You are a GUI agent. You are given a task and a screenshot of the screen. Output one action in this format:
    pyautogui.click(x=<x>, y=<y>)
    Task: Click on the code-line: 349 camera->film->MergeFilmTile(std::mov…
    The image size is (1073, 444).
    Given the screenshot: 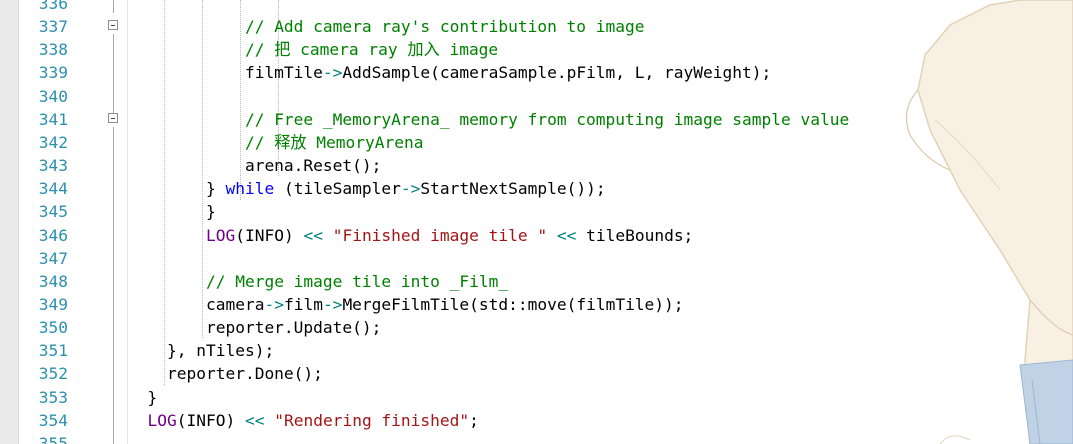 What is the action you would take?
    pyautogui.click(x=536, y=304)
    